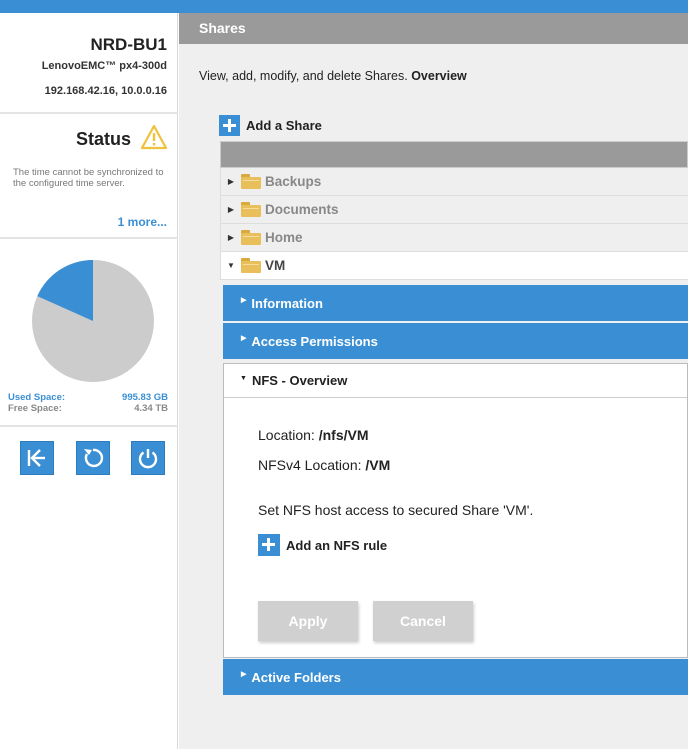 The image size is (688, 749). I want to click on eject-button, so click(37, 458).